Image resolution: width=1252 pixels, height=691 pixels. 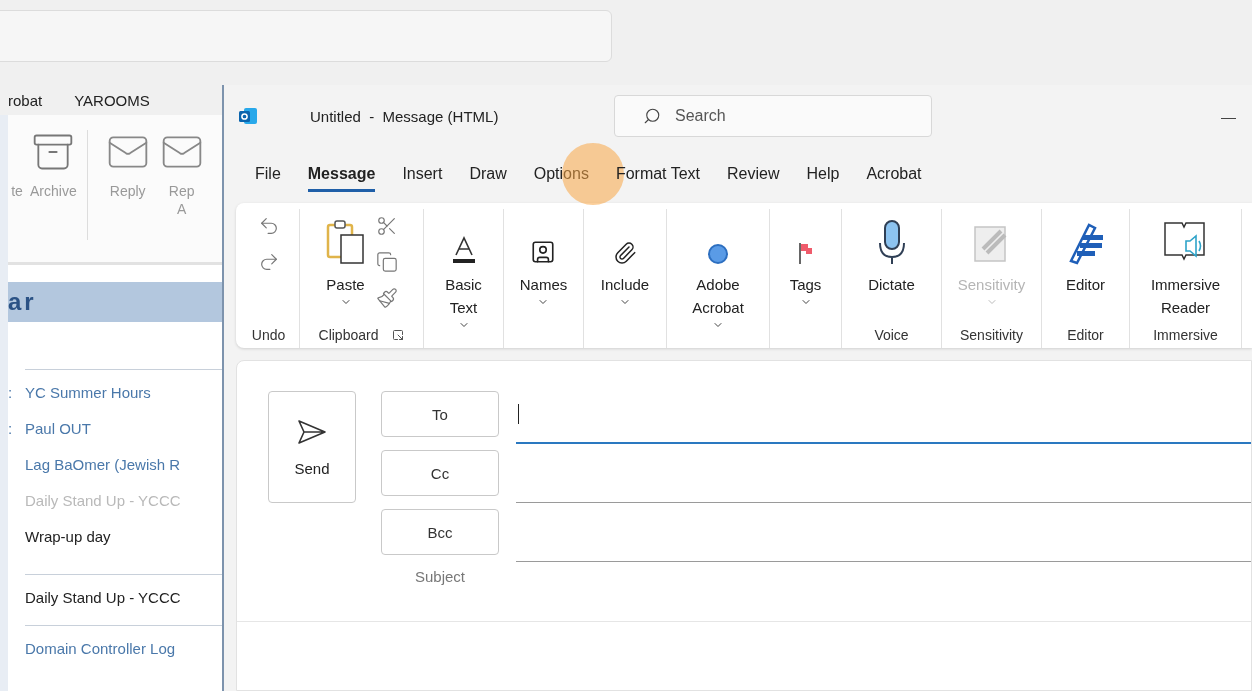 I want to click on ribbon-tab: Message, so click(x=341, y=175).